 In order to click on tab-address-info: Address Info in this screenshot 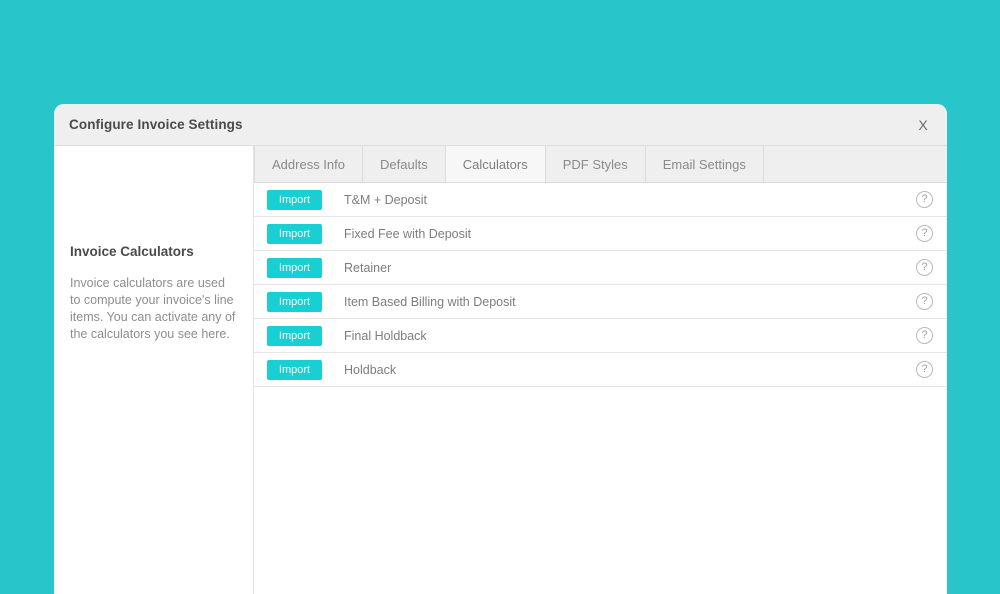, I will do `click(308, 164)`.